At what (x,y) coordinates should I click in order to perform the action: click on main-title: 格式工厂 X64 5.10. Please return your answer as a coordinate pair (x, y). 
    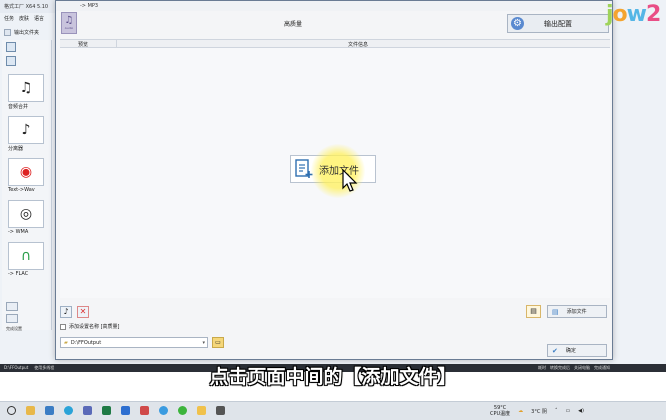
    Looking at the image, I should click on (30, 6).